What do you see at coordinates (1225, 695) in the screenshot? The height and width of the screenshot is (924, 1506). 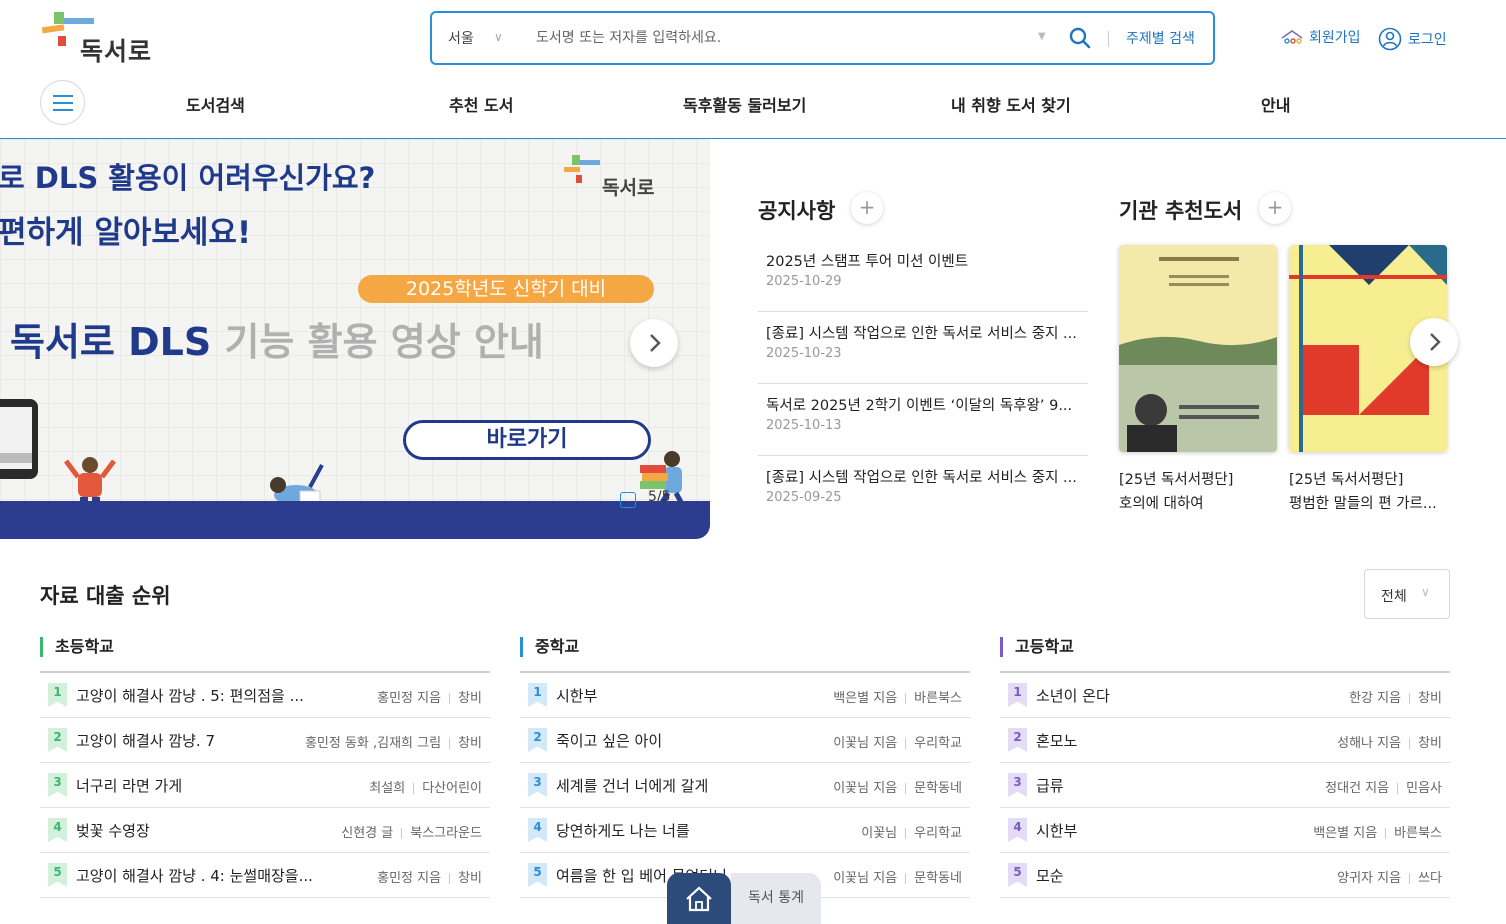 I see `table-row: 1 한강 지음 창비 소년이 온다` at bounding box center [1225, 695].